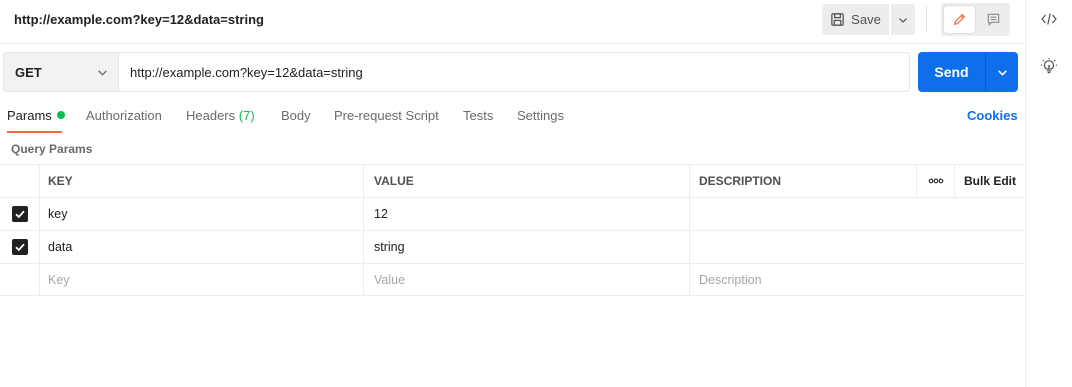 The image size is (1072, 387). What do you see at coordinates (52, 149) in the screenshot?
I see `query-params-label: Query Params` at bounding box center [52, 149].